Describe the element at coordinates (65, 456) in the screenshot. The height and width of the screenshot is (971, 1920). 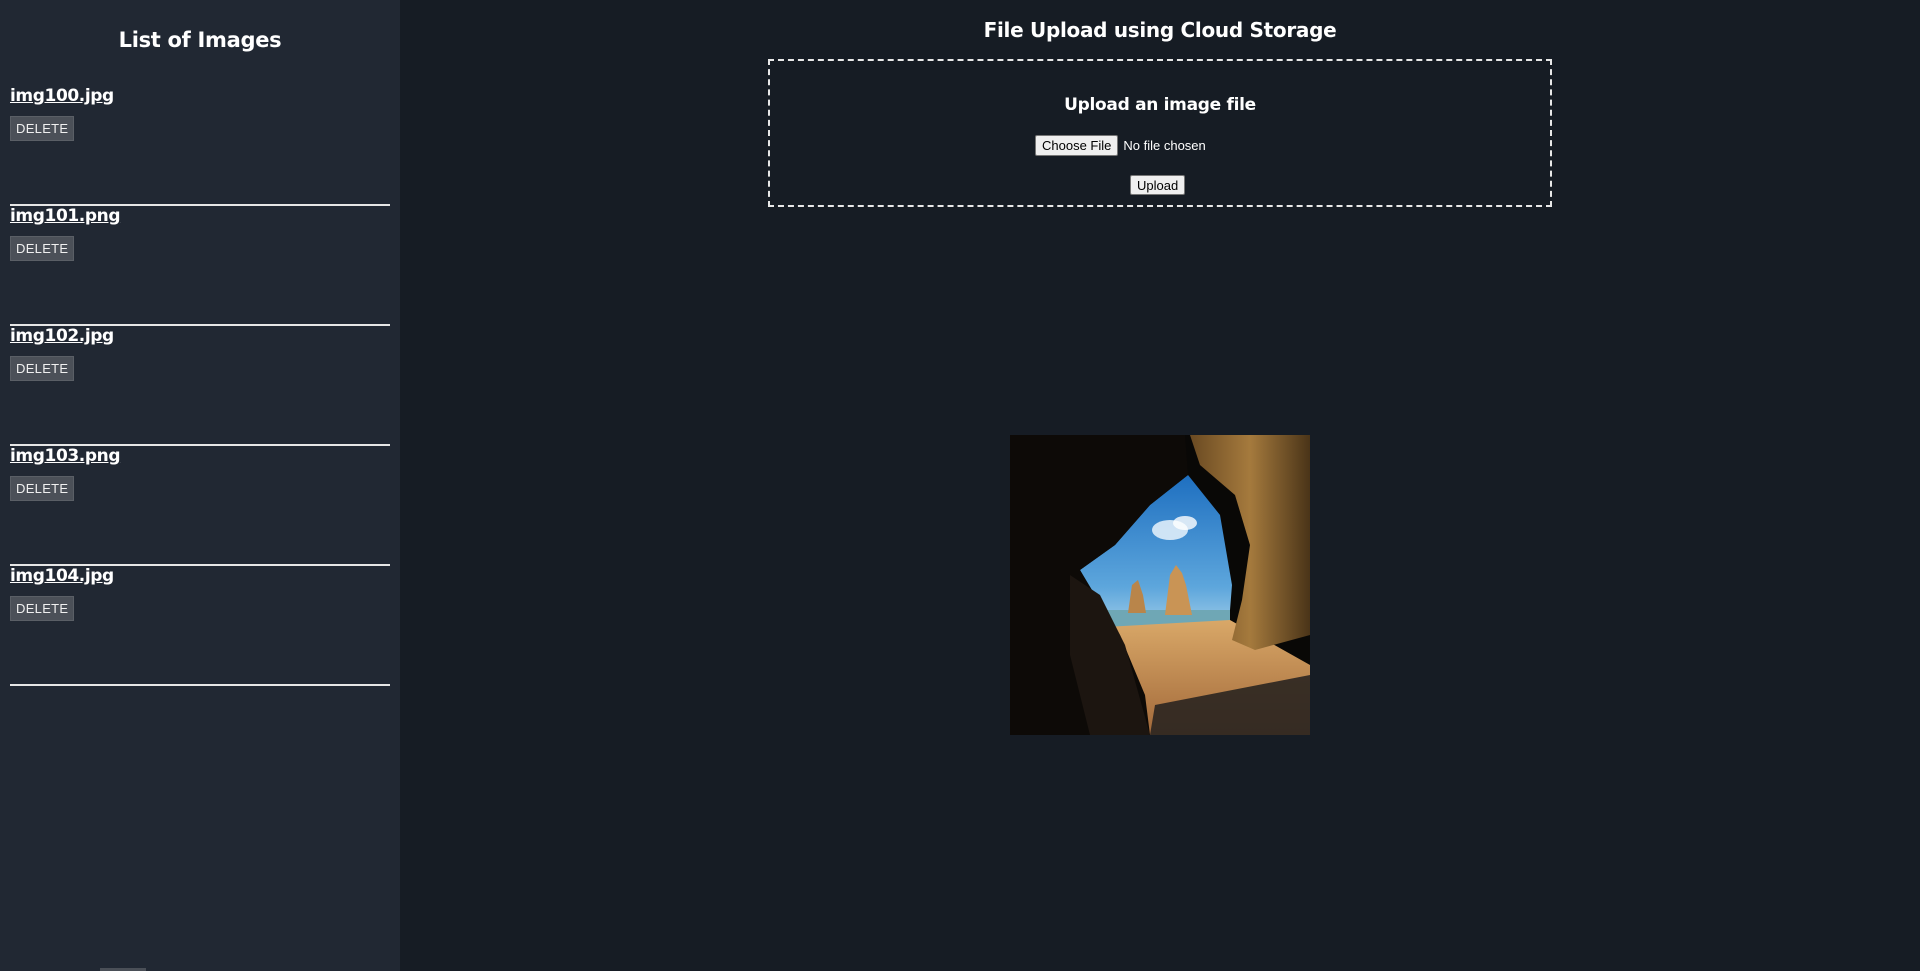
I see `image-link-img103: img103.png` at that location.